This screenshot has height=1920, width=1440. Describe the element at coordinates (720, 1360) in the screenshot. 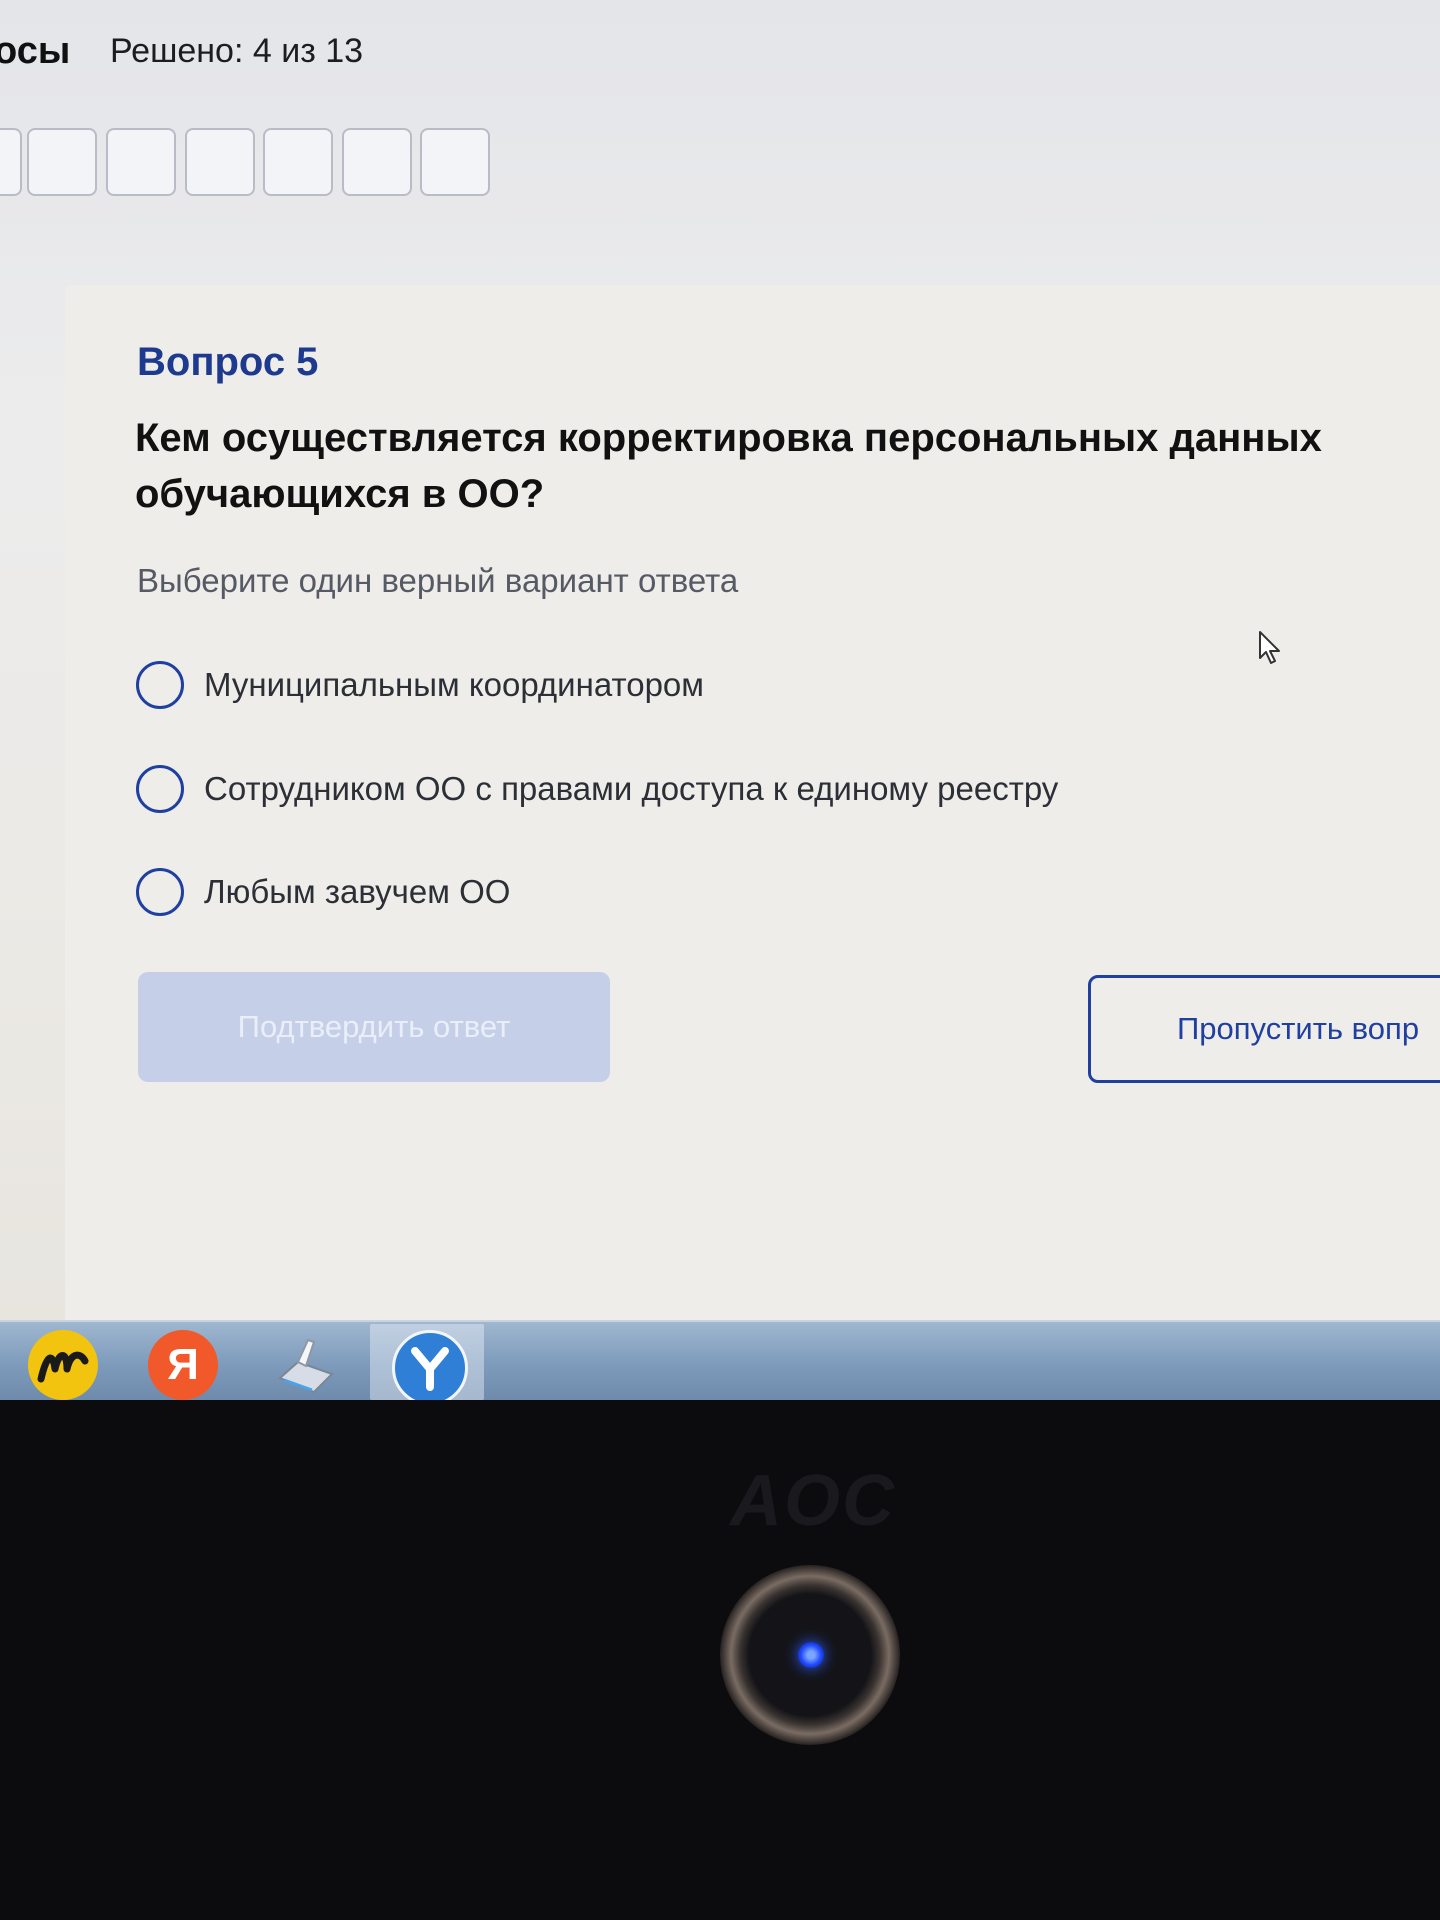

I see `taskbar: Я` at that location.